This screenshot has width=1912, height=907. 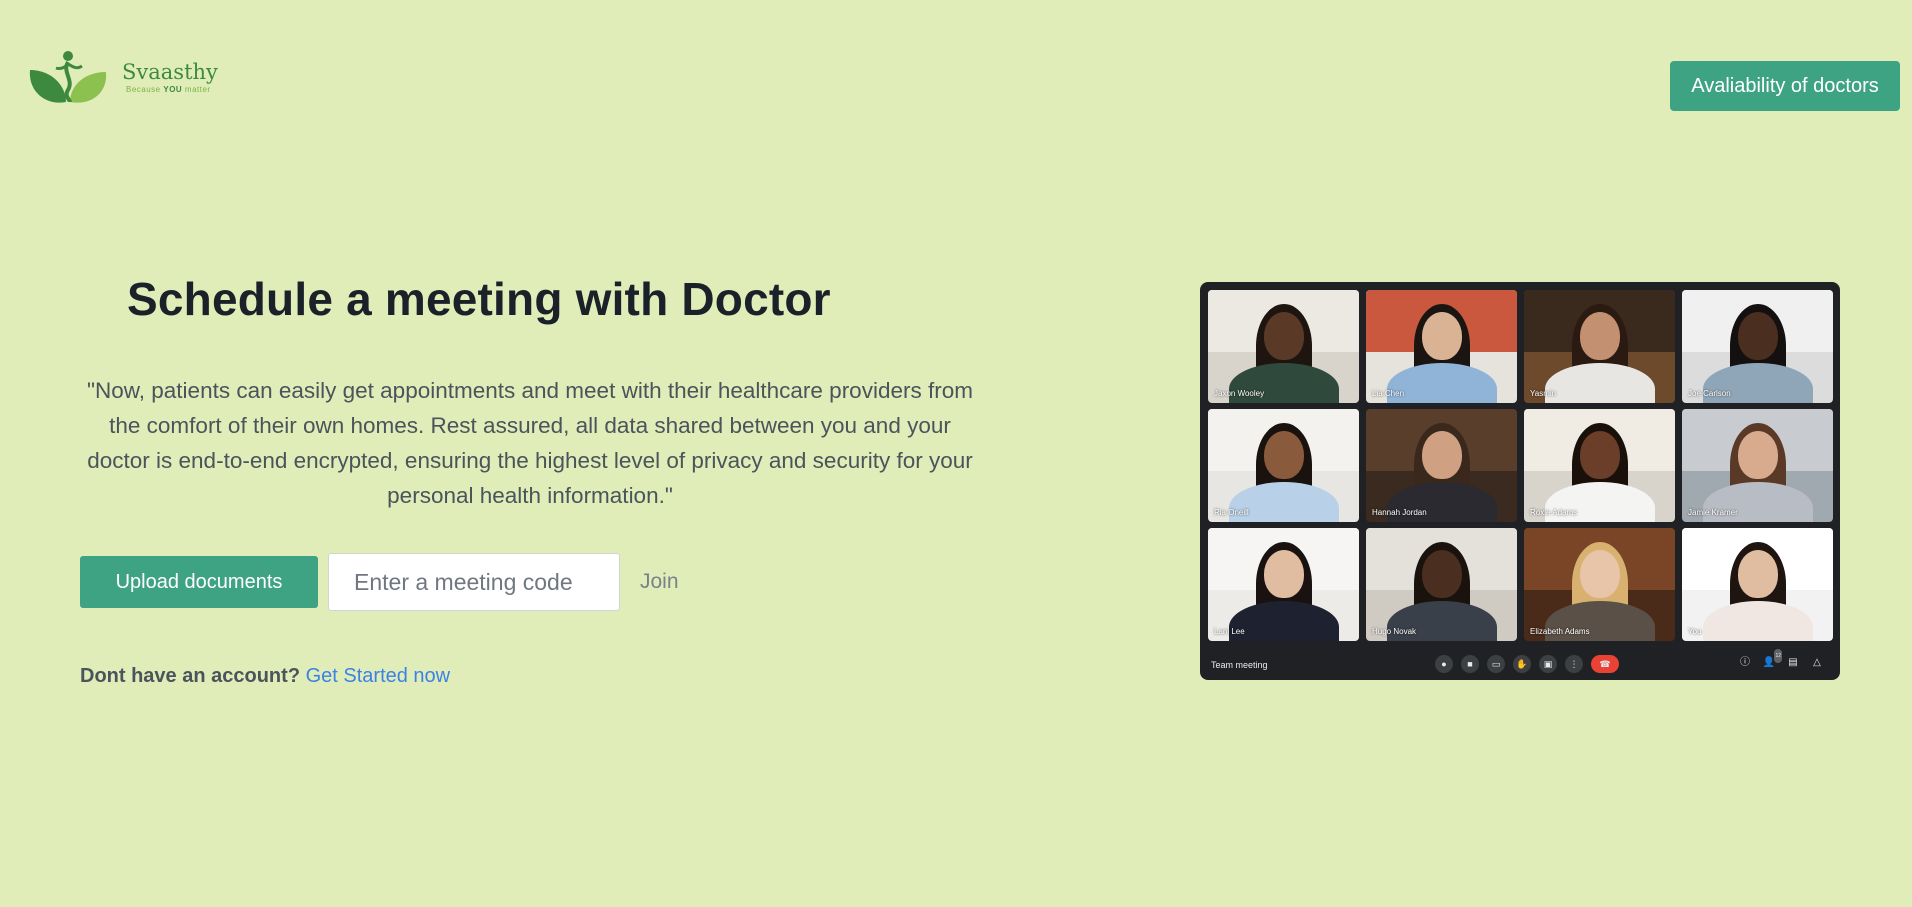 I want to click on activities-icon: △, so click(x=1817, y=662).